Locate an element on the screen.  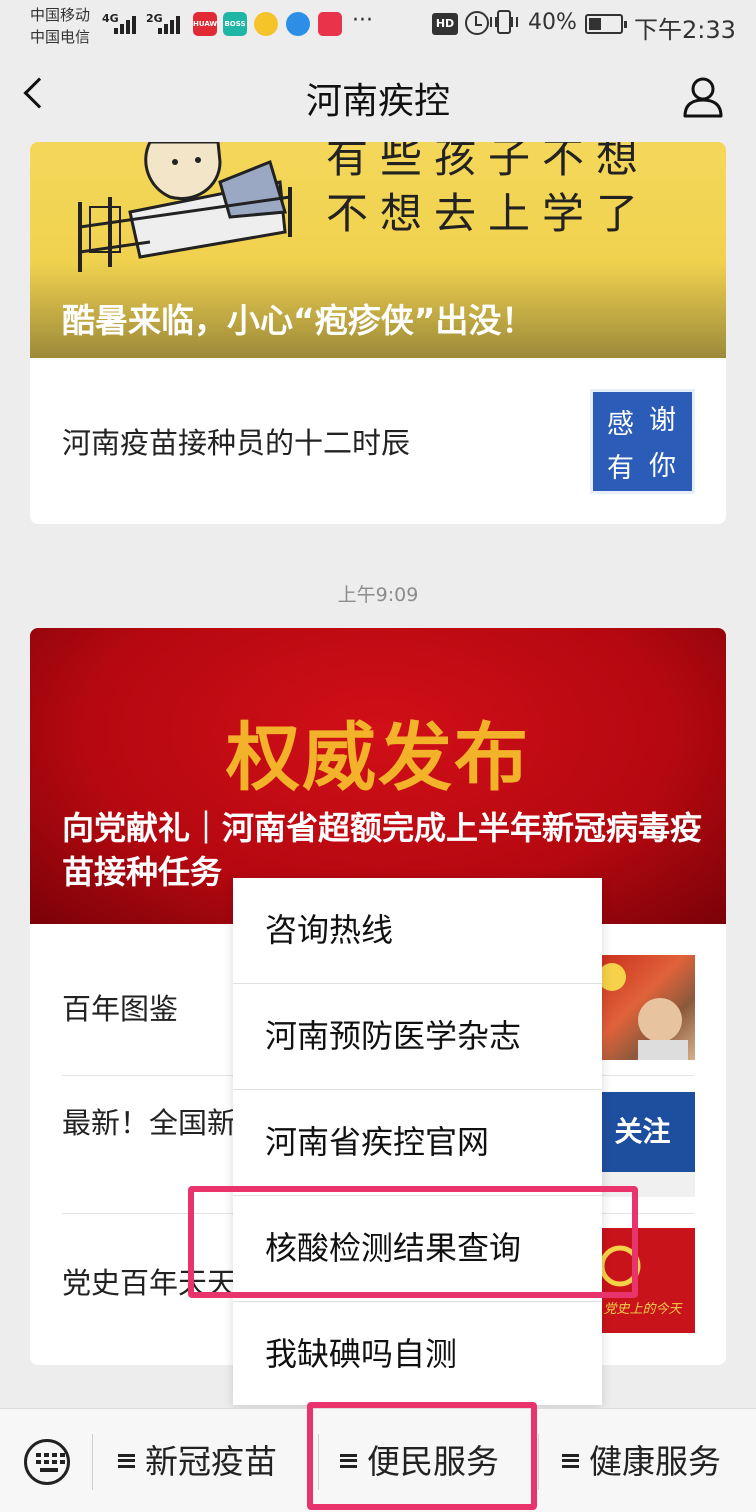
page-title: 河南疾控 is located at coordinates (377, 101).